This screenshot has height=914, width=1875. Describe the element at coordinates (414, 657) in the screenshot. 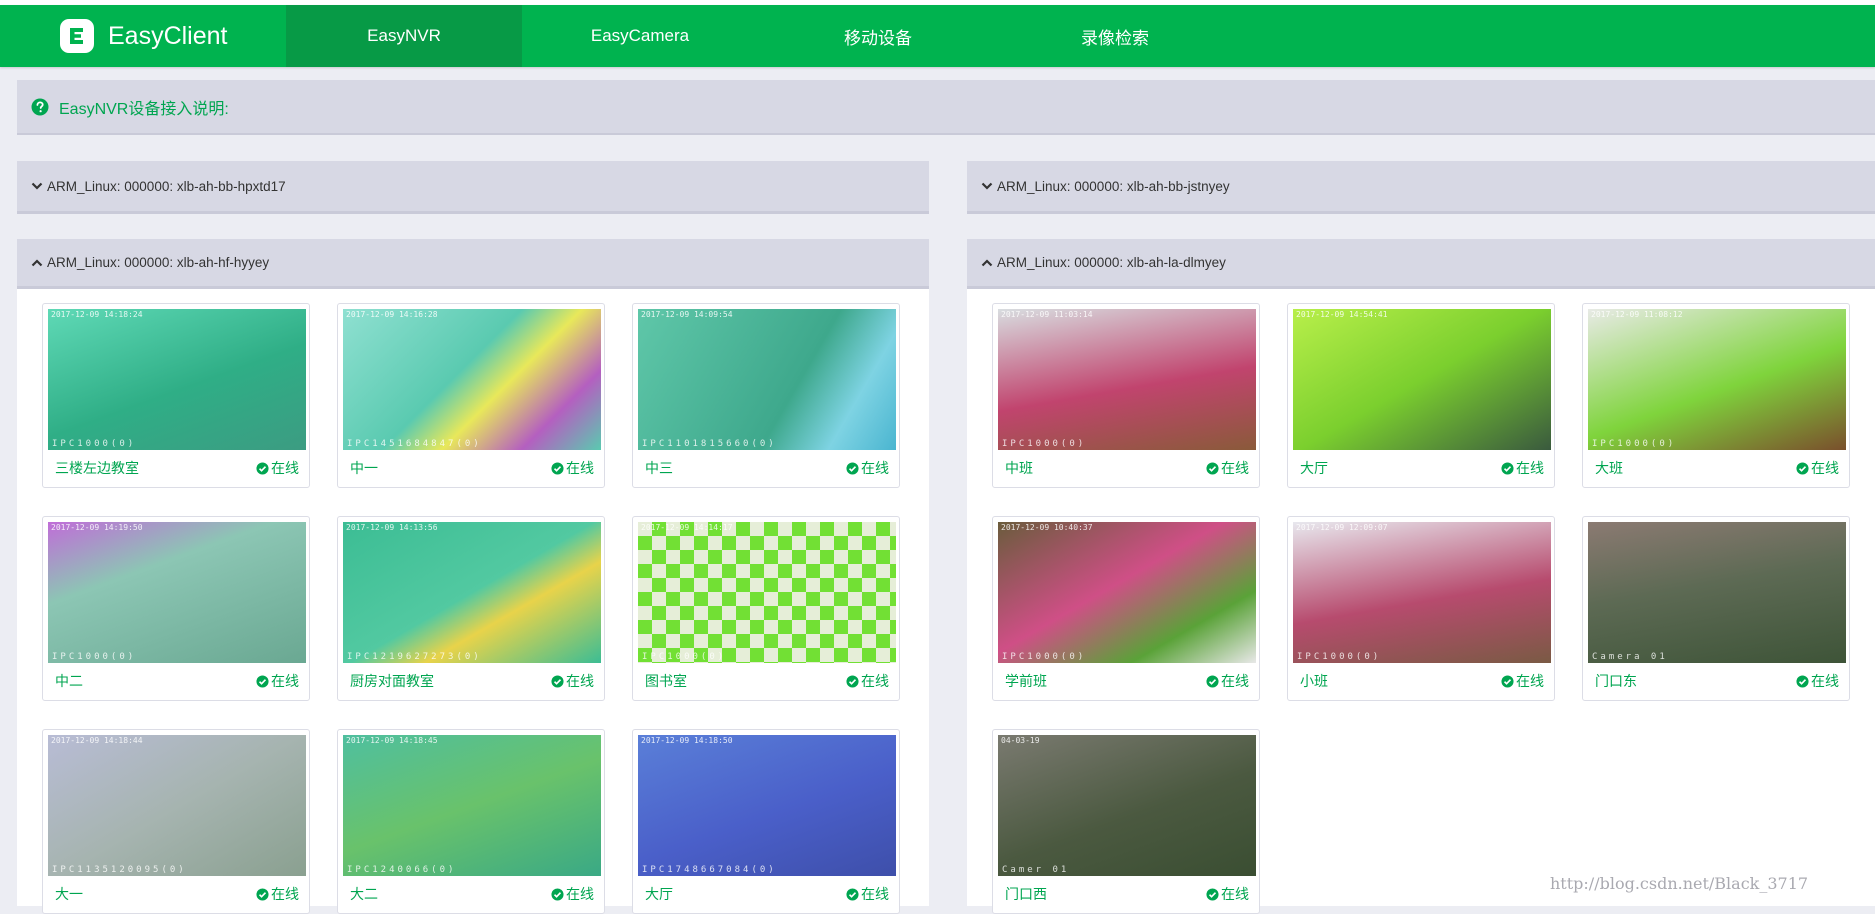

I see `snapshot-channel: IPC1219627273(0)` at that location.